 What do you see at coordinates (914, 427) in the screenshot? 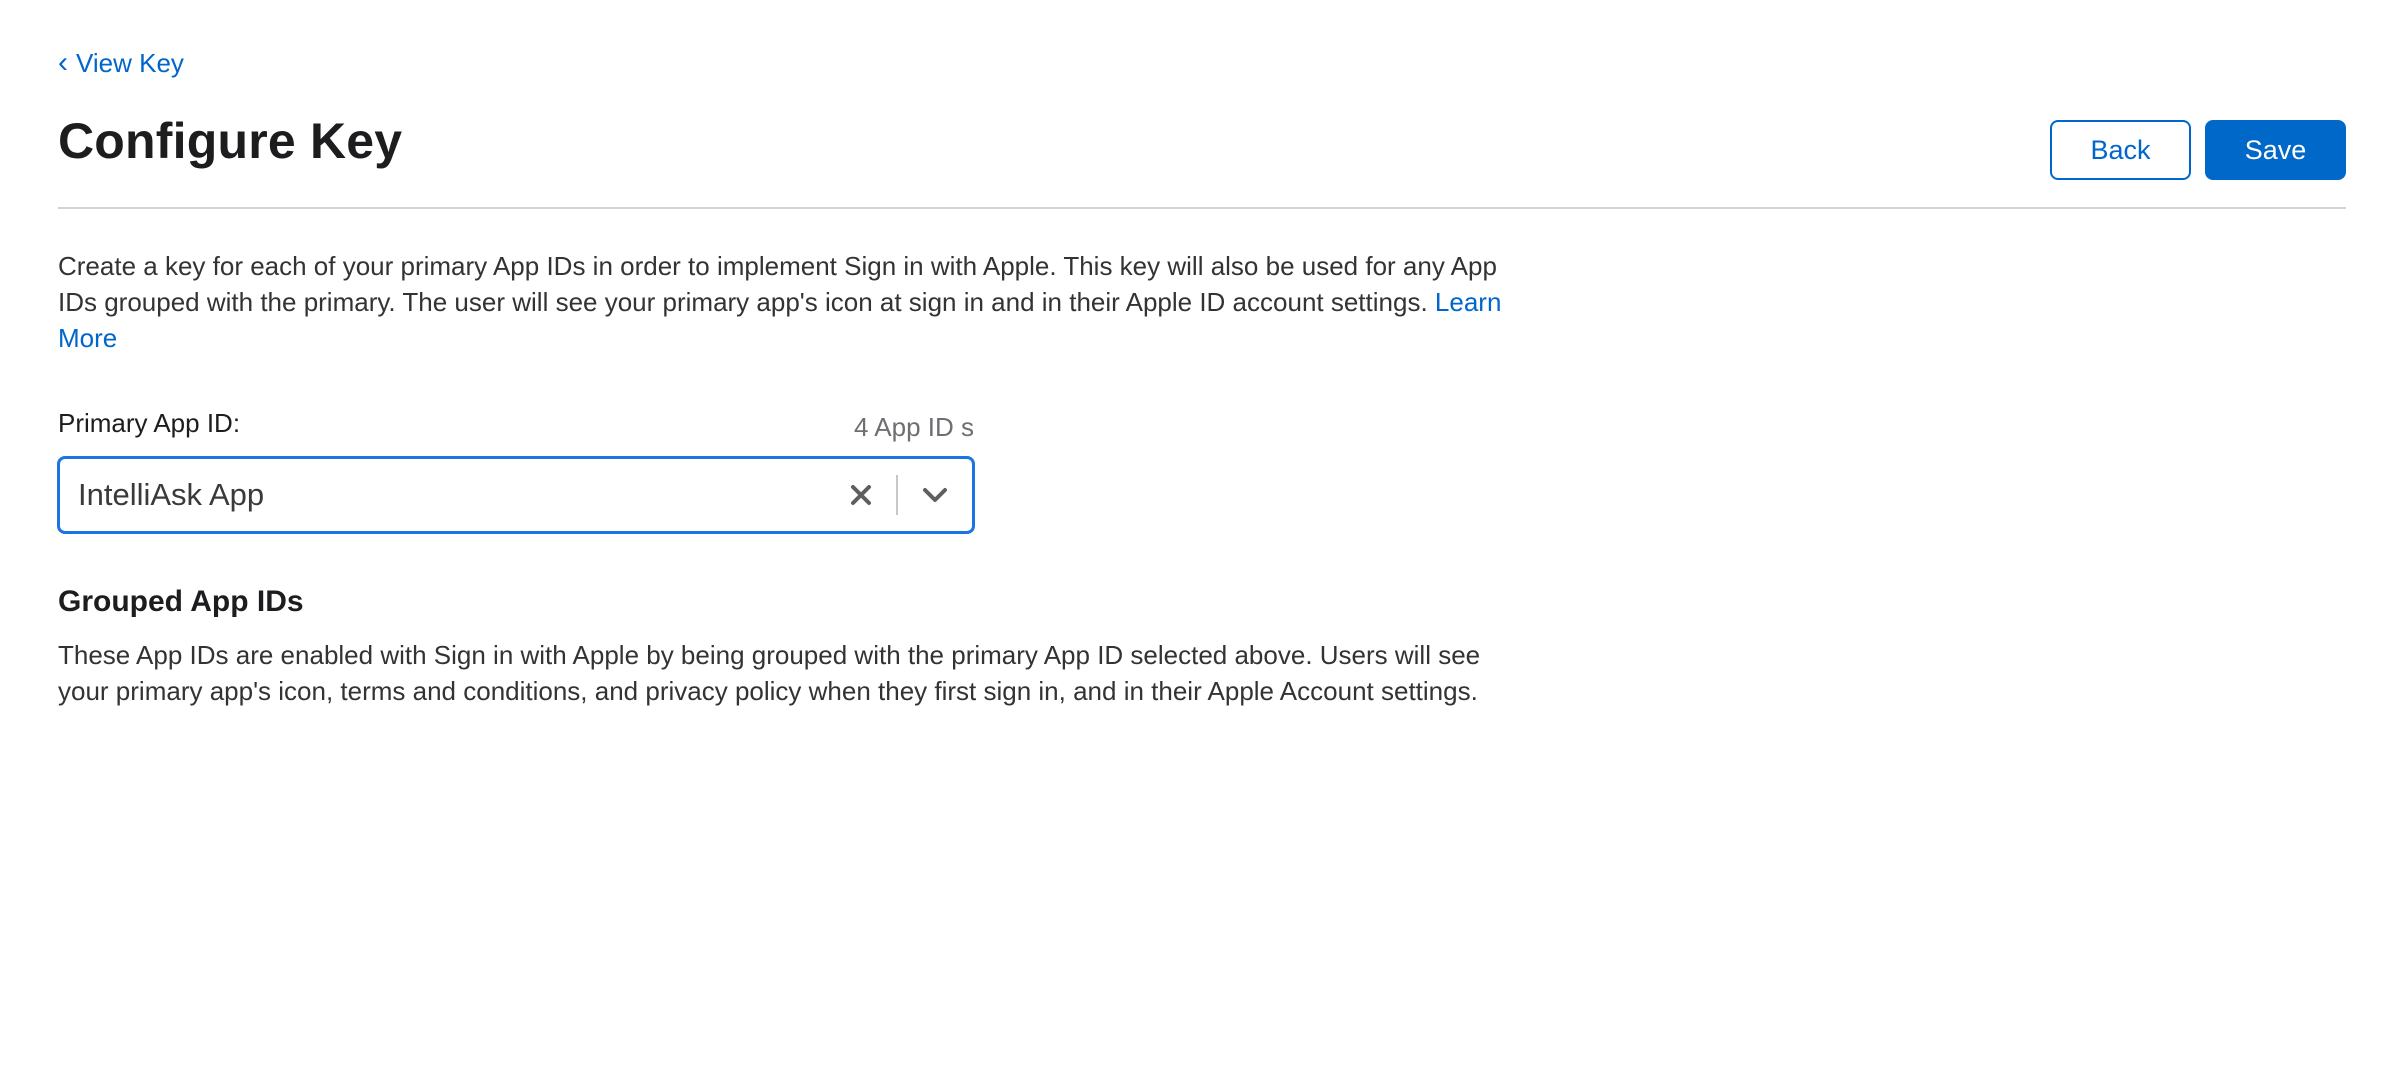
I see `app-id-count: 4 App ID s` at bounding box center [914, 427].